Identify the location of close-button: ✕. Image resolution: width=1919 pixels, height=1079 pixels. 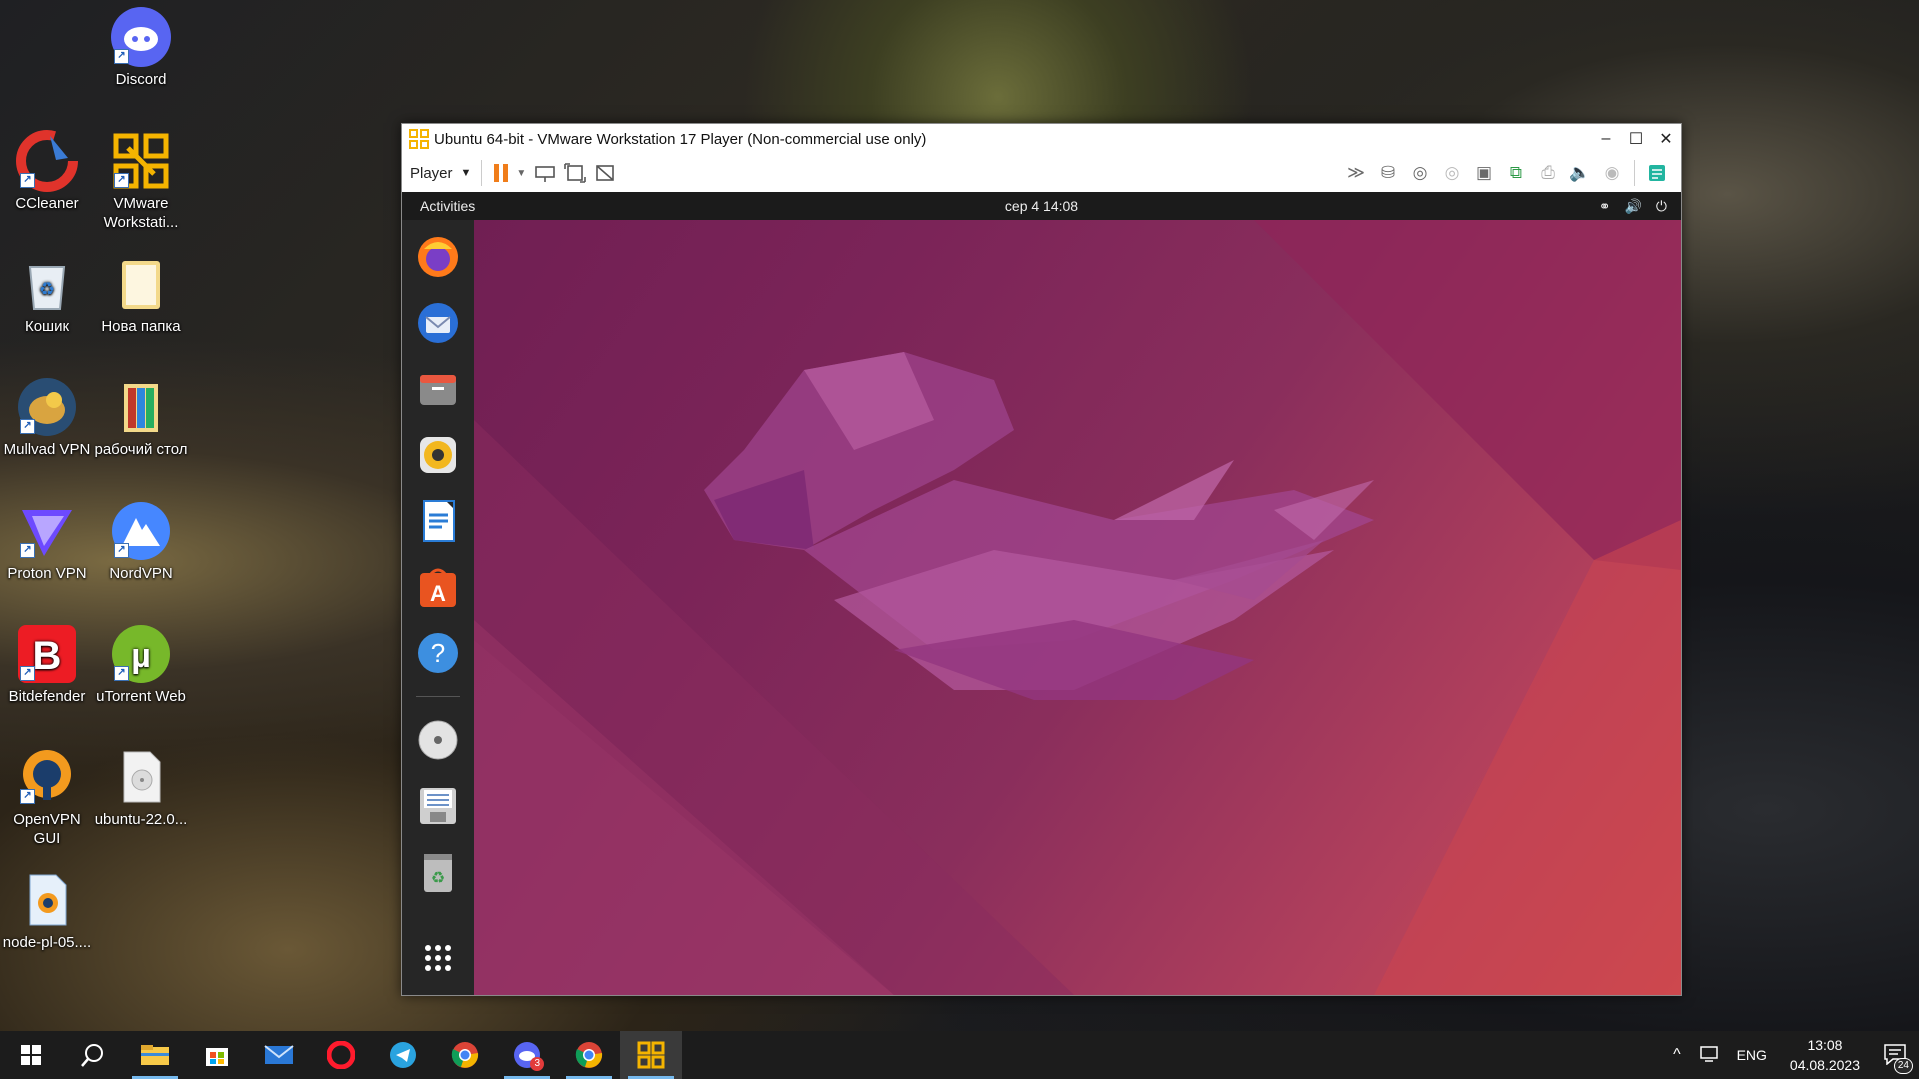
(1666, 139).